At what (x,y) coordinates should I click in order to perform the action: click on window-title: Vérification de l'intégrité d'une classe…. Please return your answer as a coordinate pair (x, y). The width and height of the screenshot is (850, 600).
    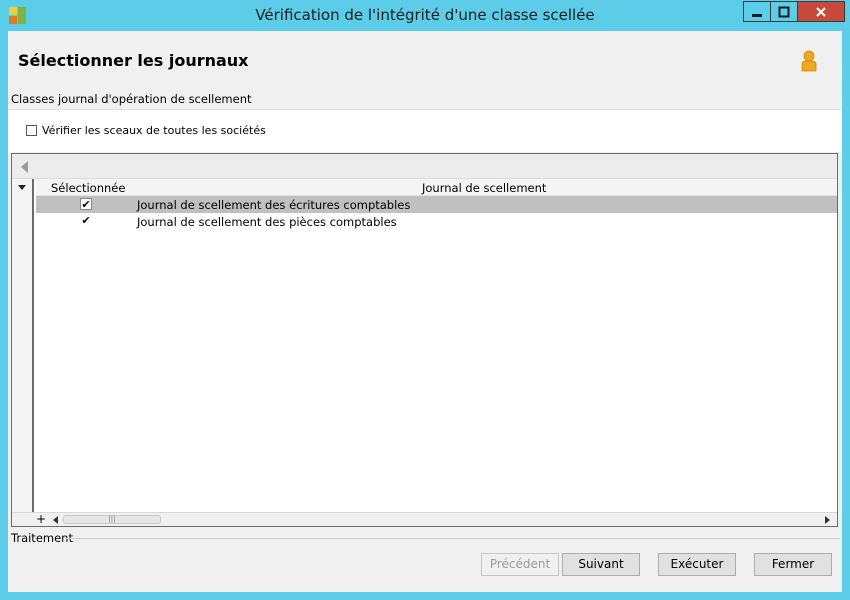
    Looking at the image, I should click on (425, 15).